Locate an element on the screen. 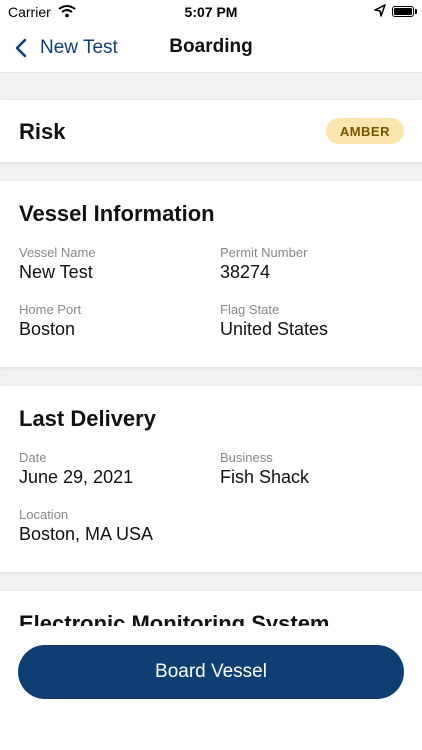 This screenshot has width=422, height=750. ems-card: Electronic Monitoring System is located at coordinates (211, 608).